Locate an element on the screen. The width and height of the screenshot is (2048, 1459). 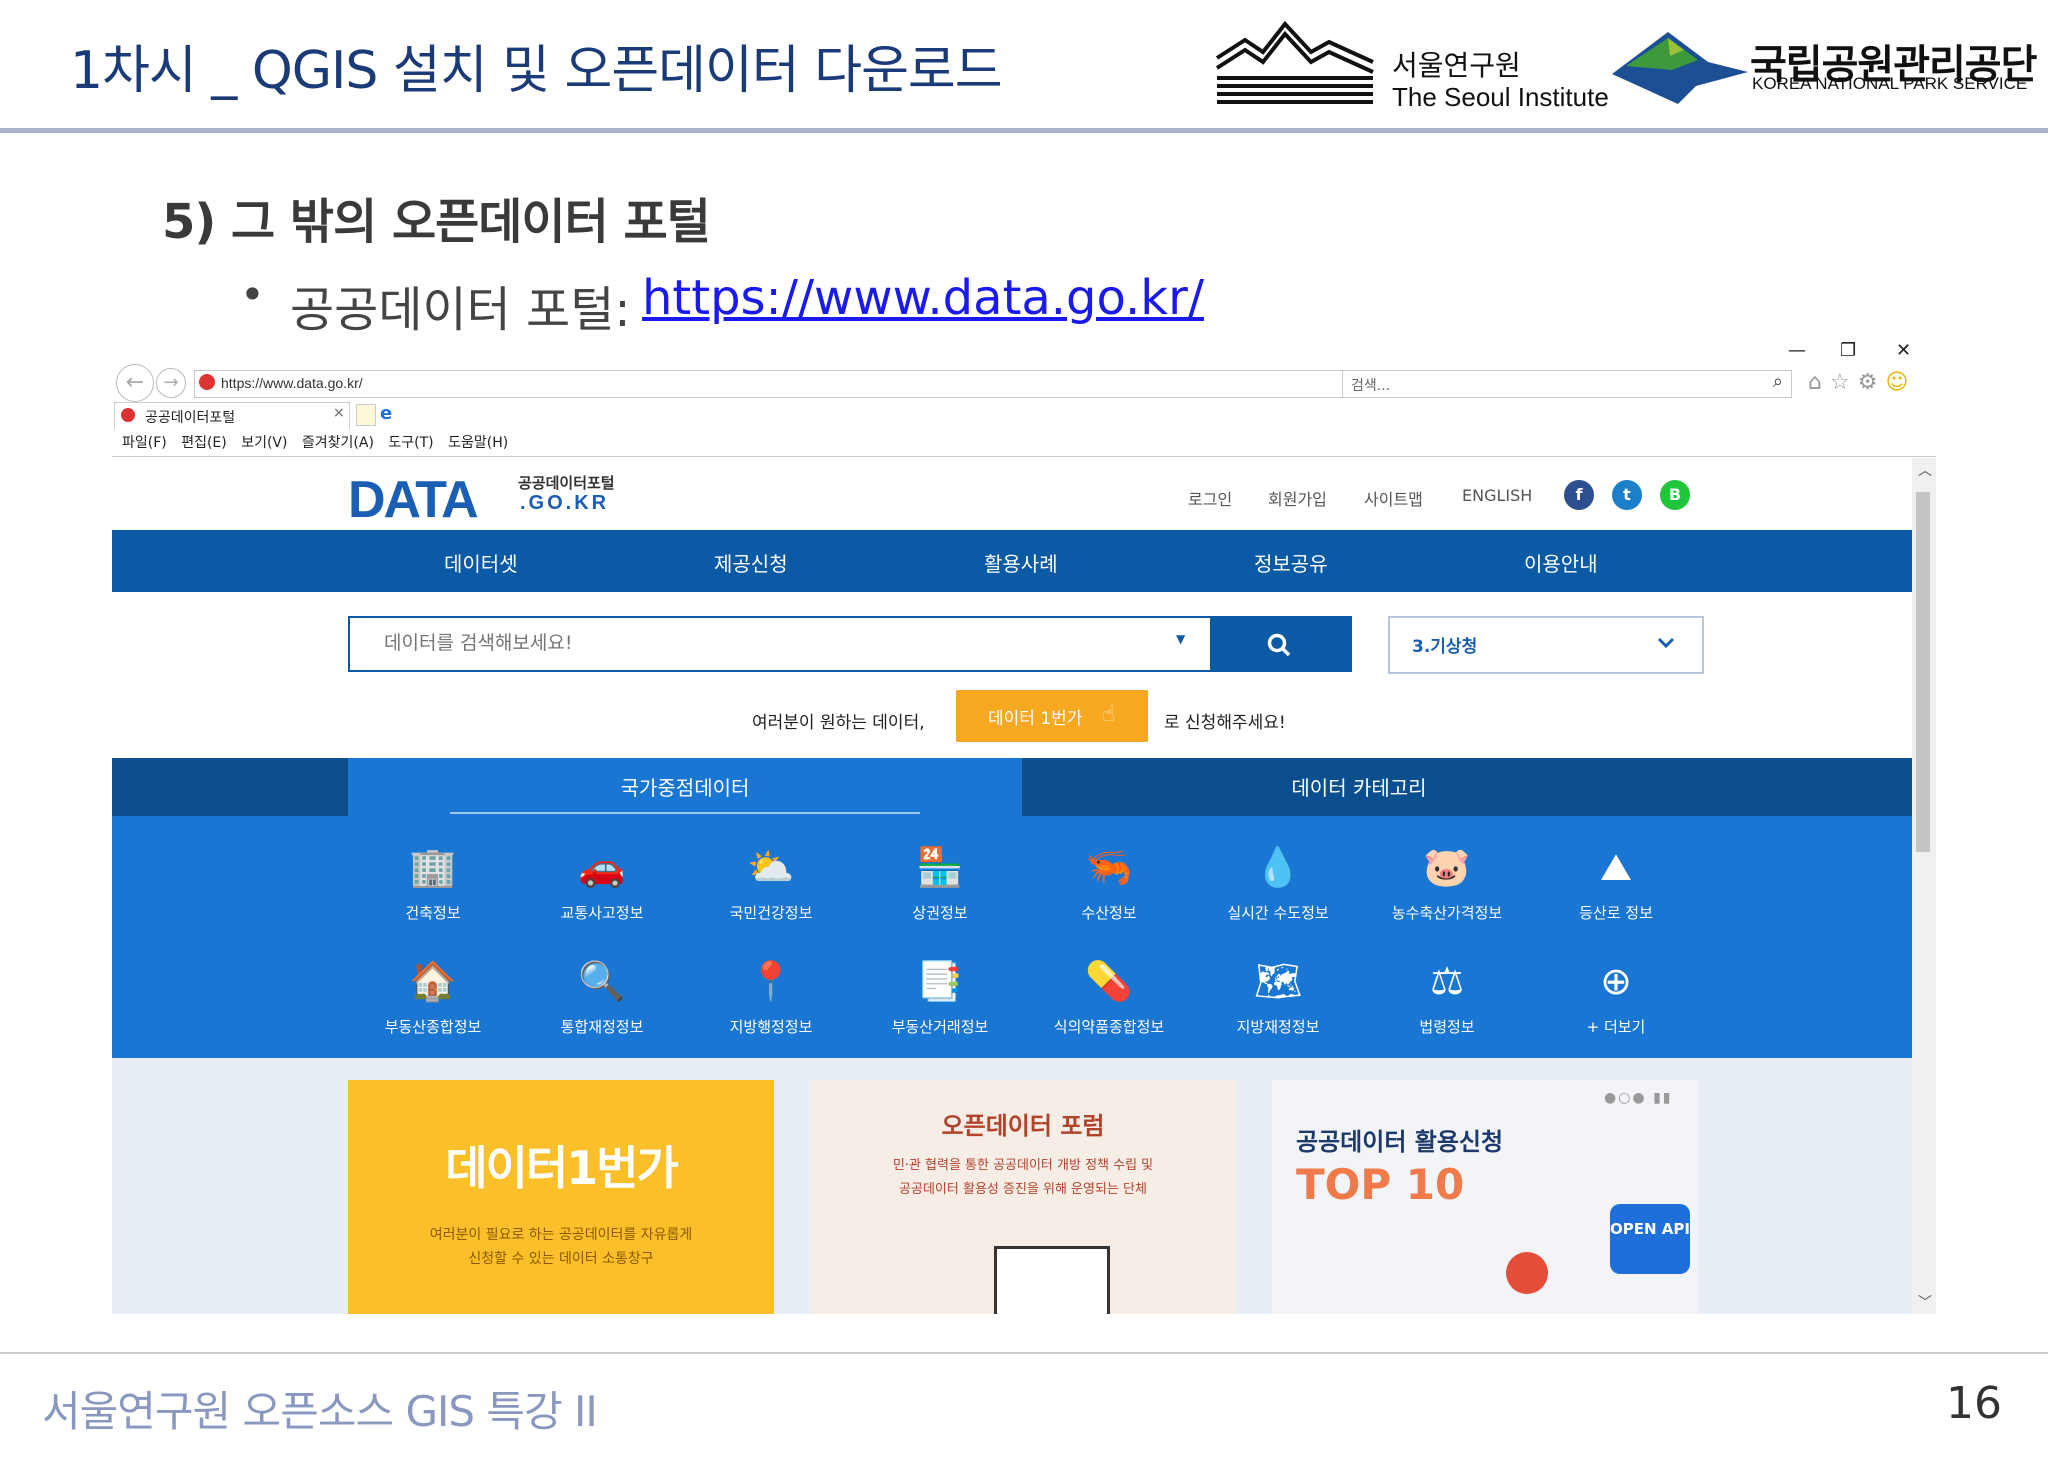
nav-guide: 이용안내 is located at coordinates (1561, 562).